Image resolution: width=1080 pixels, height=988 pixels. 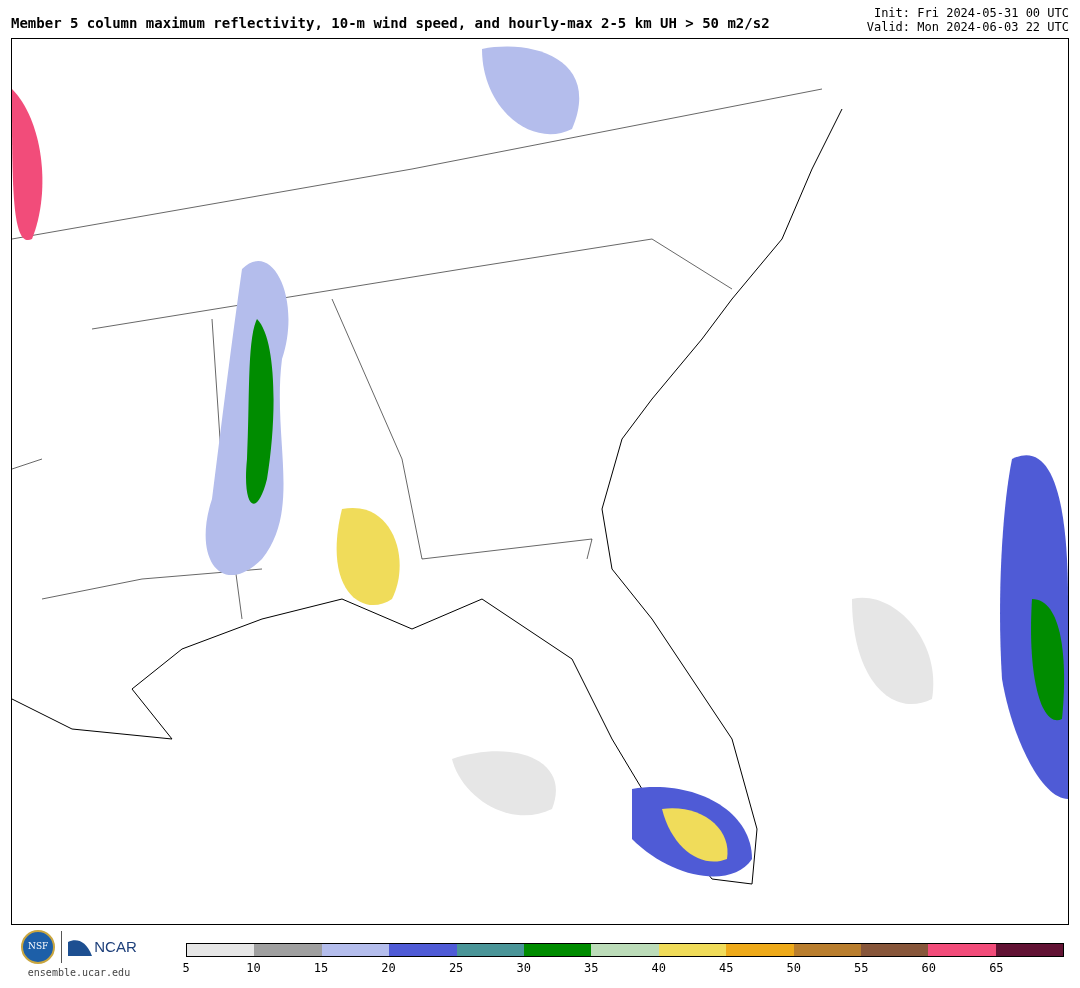 I want to click on colorbar-tick-label: 55, so click(x=861, y=968).